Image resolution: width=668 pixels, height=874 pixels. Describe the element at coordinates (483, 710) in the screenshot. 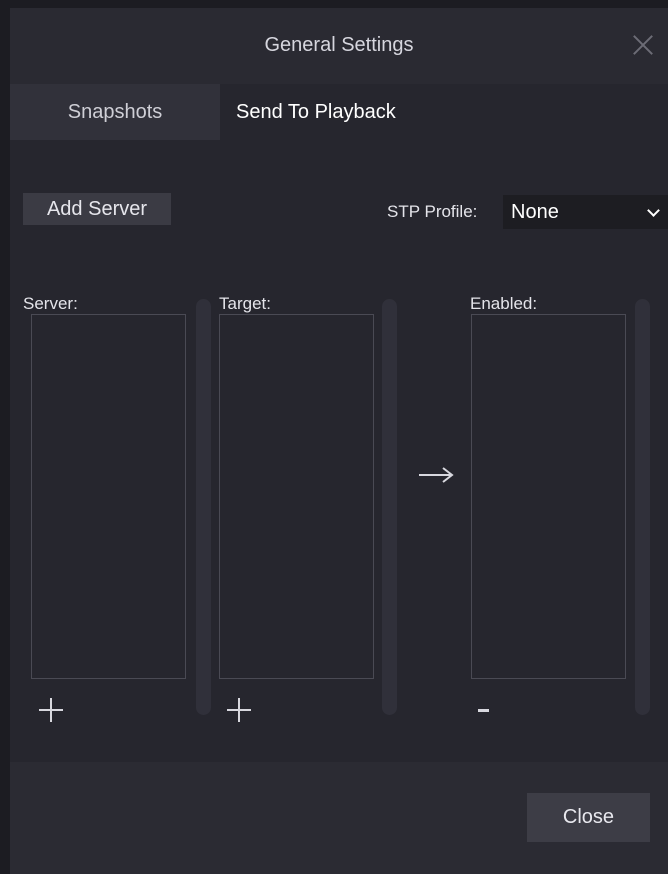

I see `remove-minus-icon` at that location.